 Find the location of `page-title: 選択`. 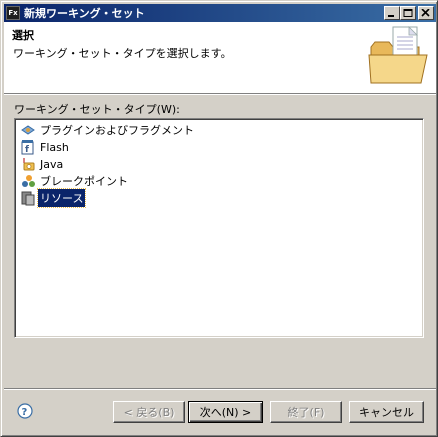

page-title: 選択 is located at coordinates (23, 35).